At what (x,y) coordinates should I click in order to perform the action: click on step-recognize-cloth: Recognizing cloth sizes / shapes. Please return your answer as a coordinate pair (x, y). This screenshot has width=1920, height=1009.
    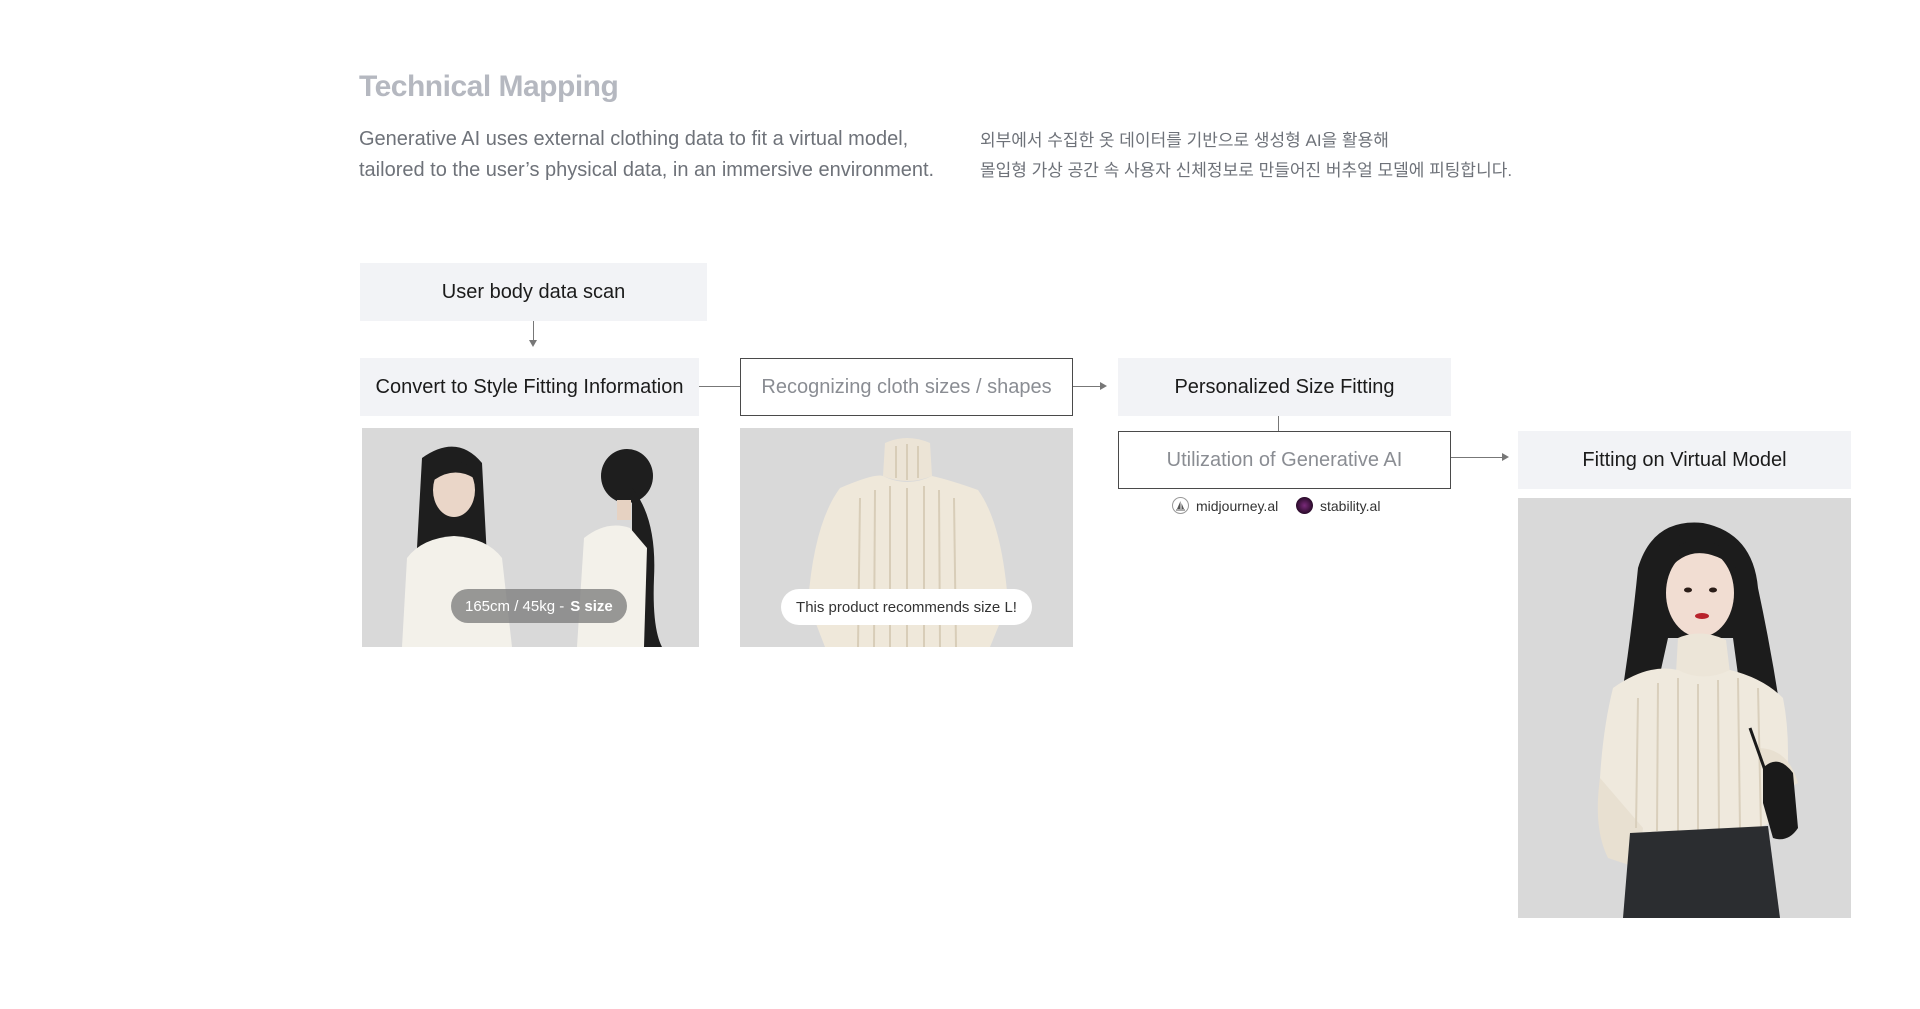
    Looking at the image, I should click on (906, 387).